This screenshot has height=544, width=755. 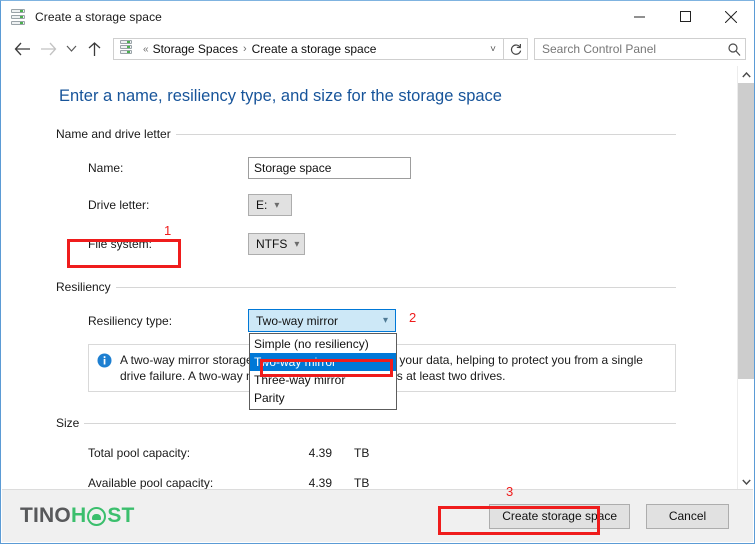 I want to click on vertical-scrollbar, so click(x=745, y=278).